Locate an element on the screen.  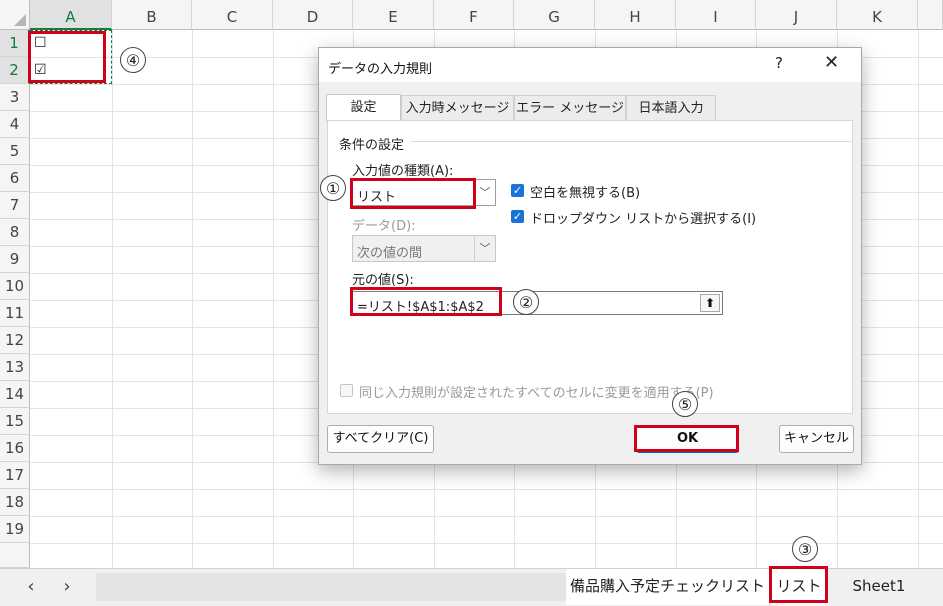
tab-settings: 設定 is located at coordinates (363, 107).